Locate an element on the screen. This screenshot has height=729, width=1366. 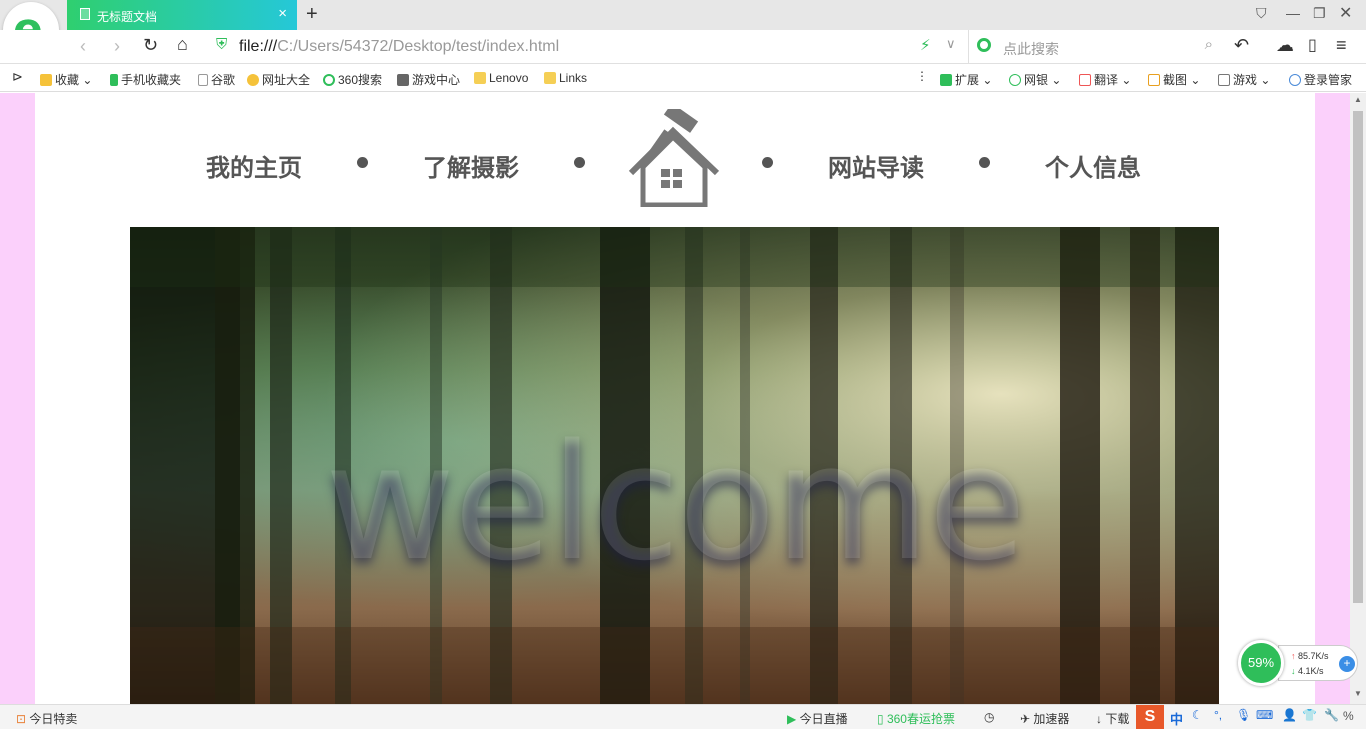
document-icon is located at coordinates (85, 14).